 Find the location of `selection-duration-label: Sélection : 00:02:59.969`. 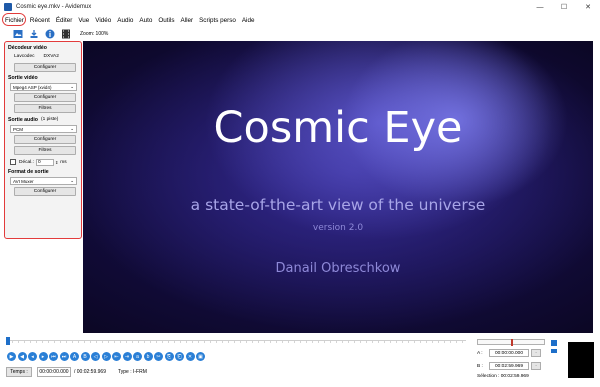

selection-duration-label: Sélection : 00:02:59.969 is located at coordinates (503, 376).